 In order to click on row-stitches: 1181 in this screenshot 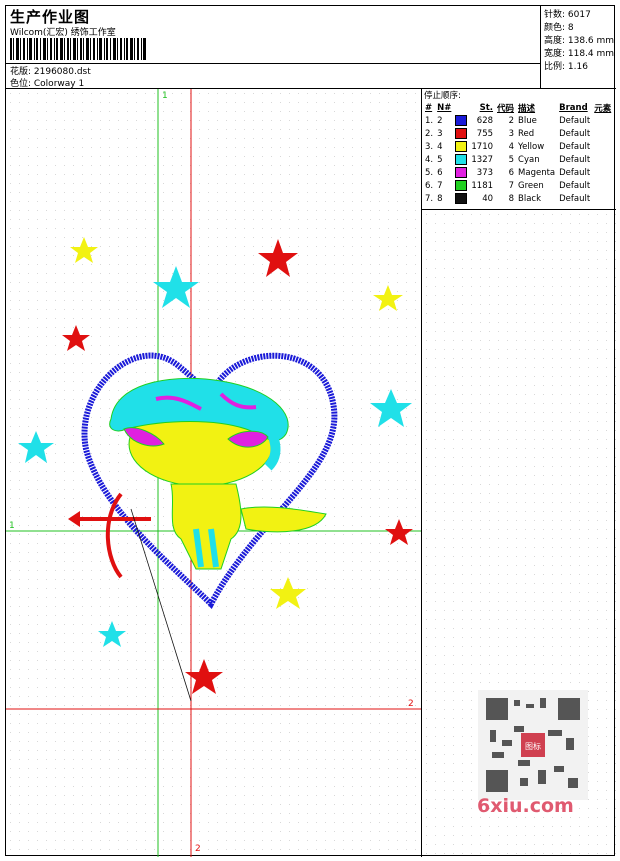, I will do `click(482, 185)`.